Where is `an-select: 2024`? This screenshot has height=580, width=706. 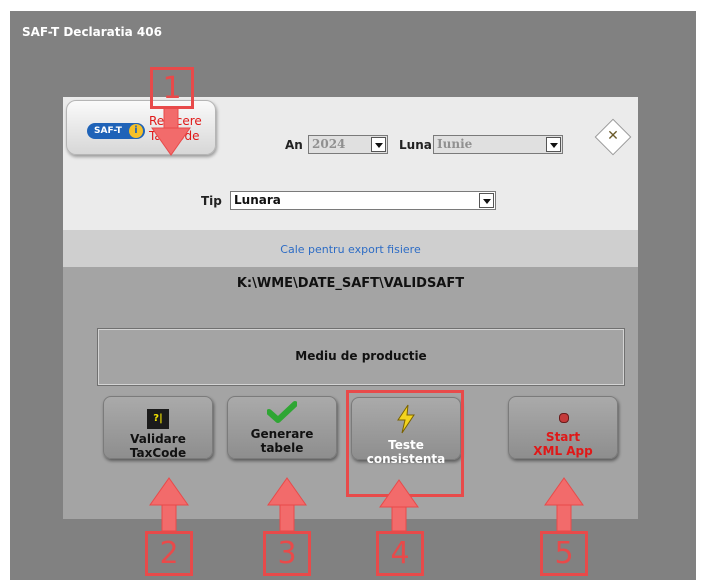
an-select: 2024 is located at coordinates (348, 144).